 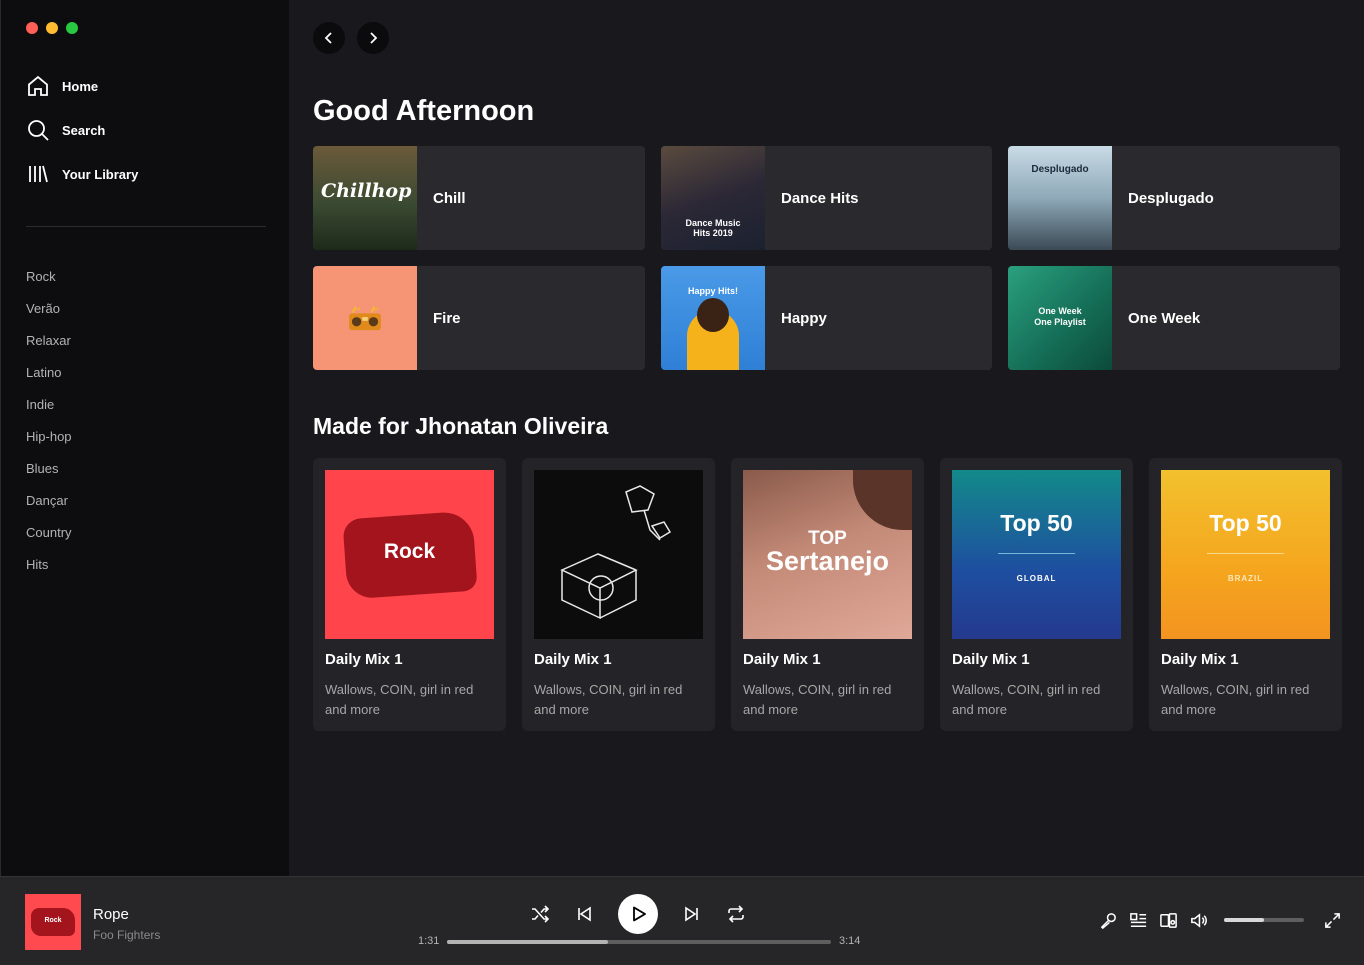 I want to click on boombox-fire-icon, so click(x=365, y=318).